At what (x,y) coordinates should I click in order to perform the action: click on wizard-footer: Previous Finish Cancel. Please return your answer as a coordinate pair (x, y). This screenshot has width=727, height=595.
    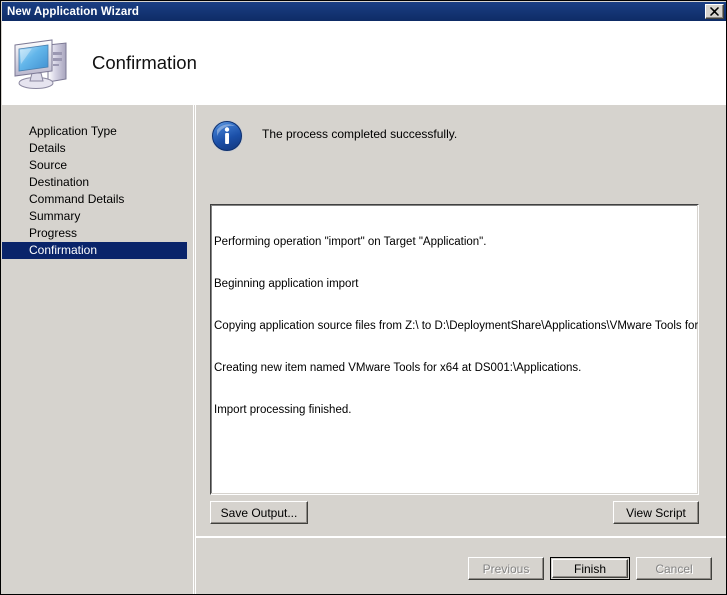
    Looking at the image, I should click on (460, 566).